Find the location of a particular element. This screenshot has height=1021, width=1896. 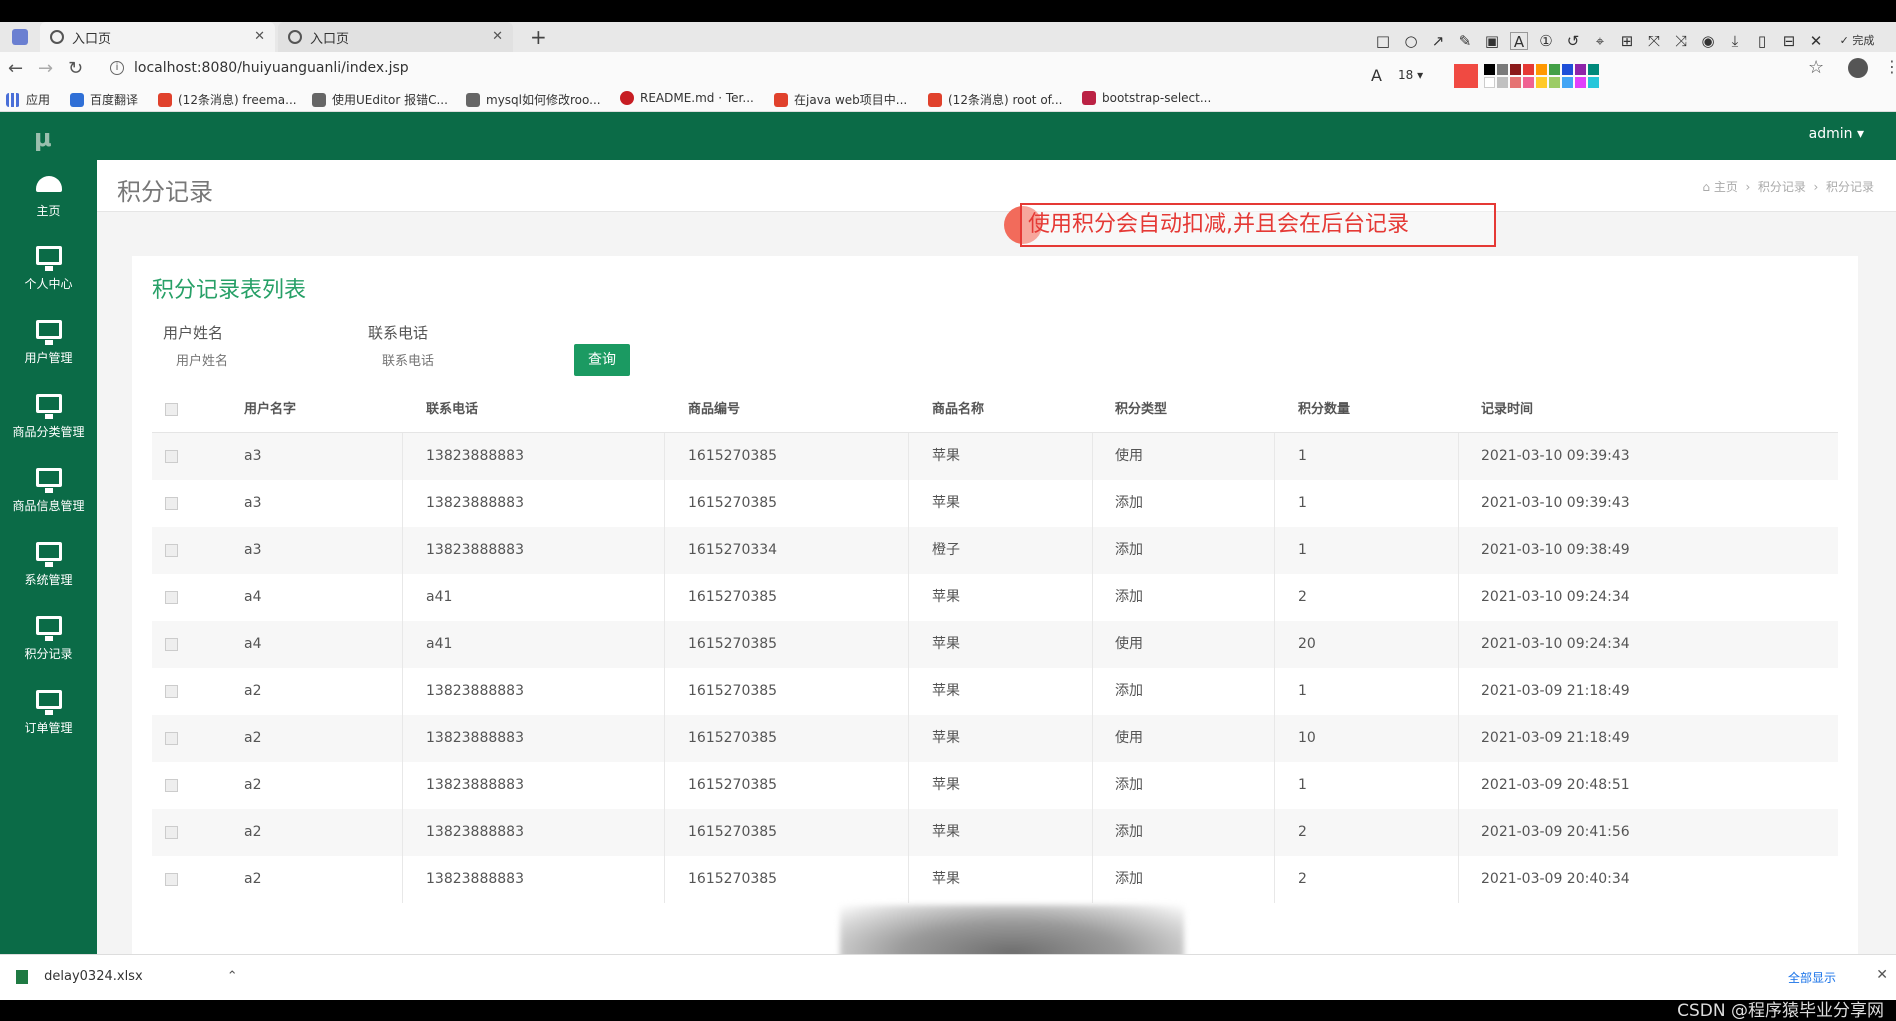

annotation-textbox: 使用积分会自动扣减,并且会在后台记录 is located at coordinates (1258, 225).